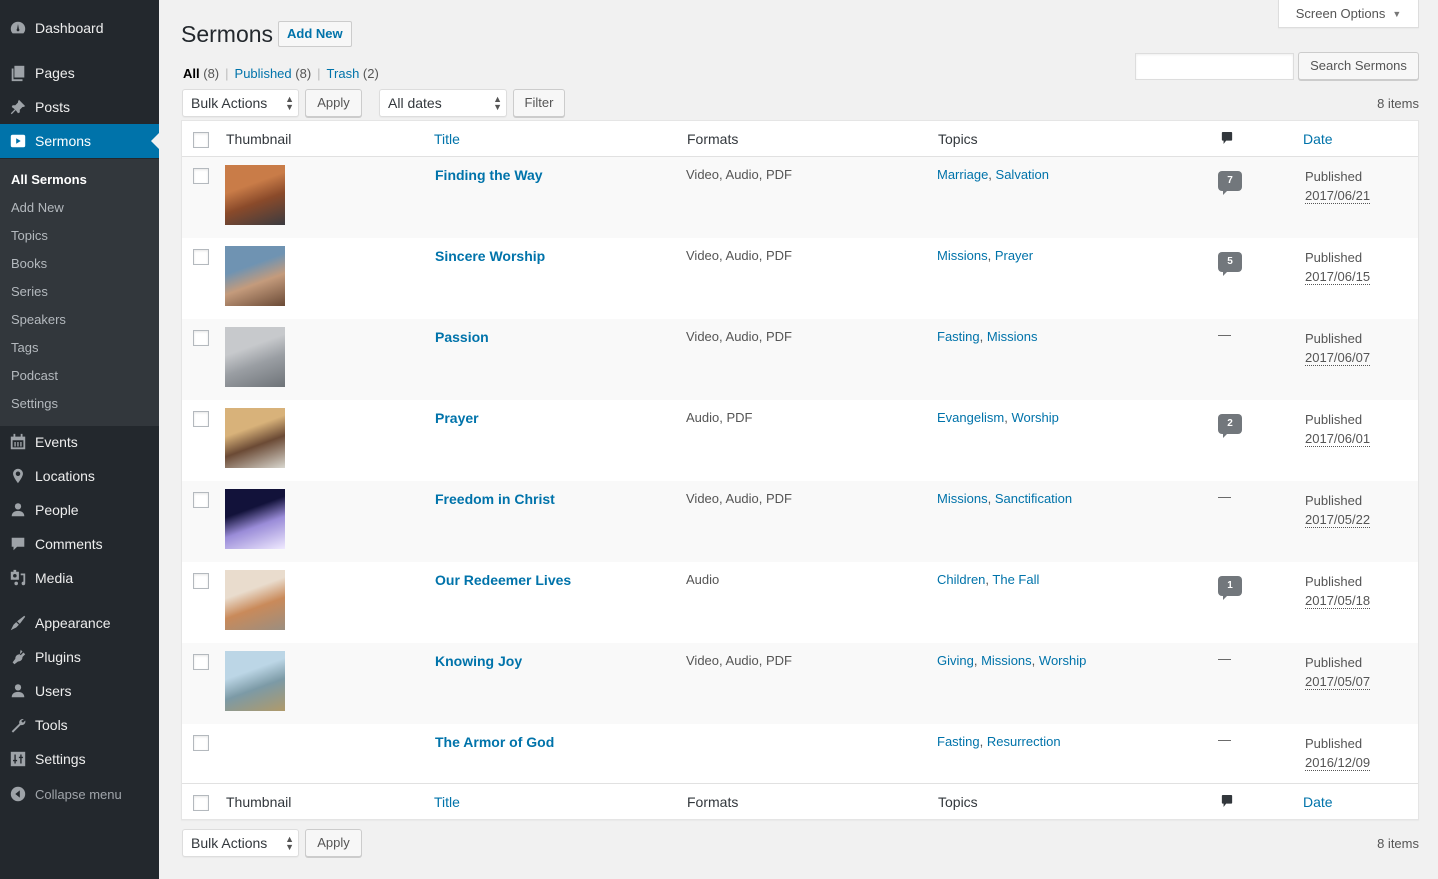 This screenshot has height=879, width=1438. Describe the element at coordinates (1397, 13) in the screenshot. I see `dropdown-arrow-icon: ▼` at that location.